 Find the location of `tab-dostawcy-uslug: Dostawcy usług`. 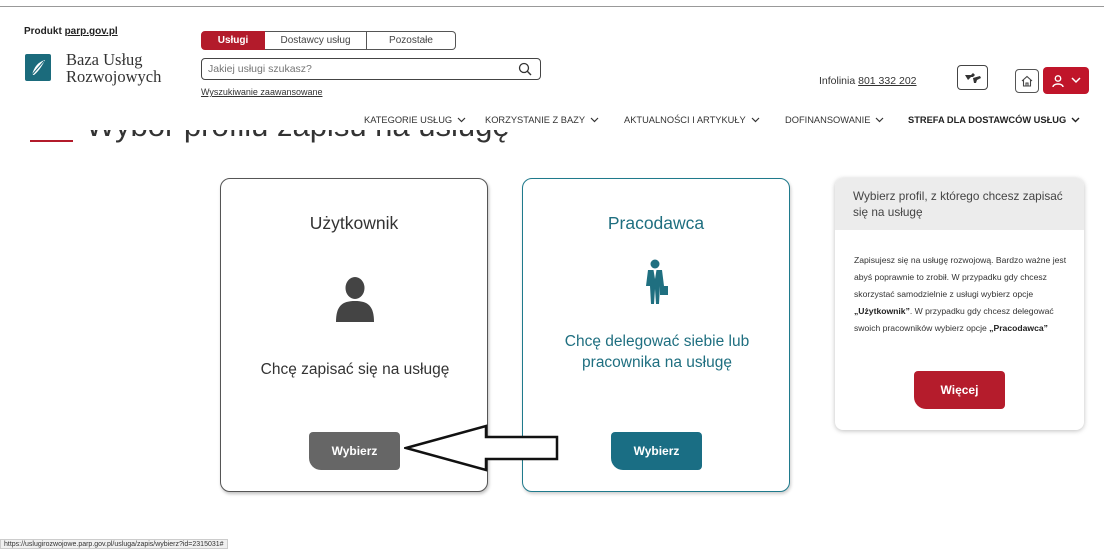

tab-dostawcy-uslug: Dostawcy usług is located at coordinates (316, 40).